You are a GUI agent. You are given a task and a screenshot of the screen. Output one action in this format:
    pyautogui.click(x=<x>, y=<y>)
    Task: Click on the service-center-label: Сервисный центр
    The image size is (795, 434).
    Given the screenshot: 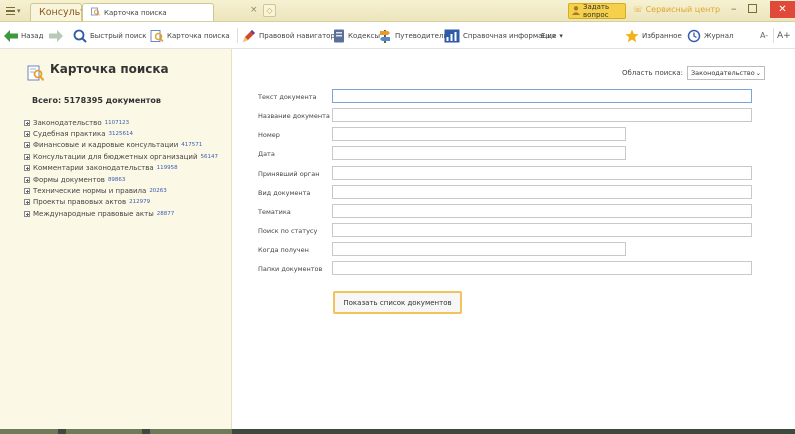 What is the action you would take?
    pyautogui.click(x=683, y=9)
    